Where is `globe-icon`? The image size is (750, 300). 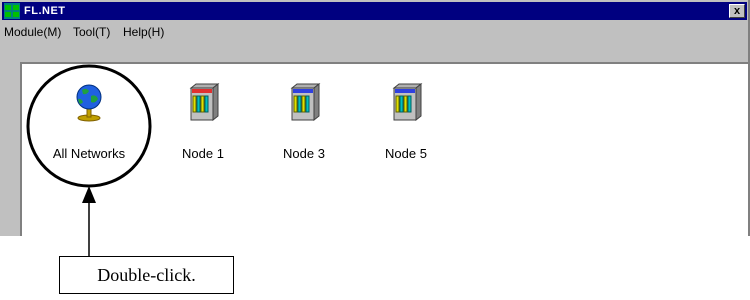 globe-icon is located at coordinates (89, 103).